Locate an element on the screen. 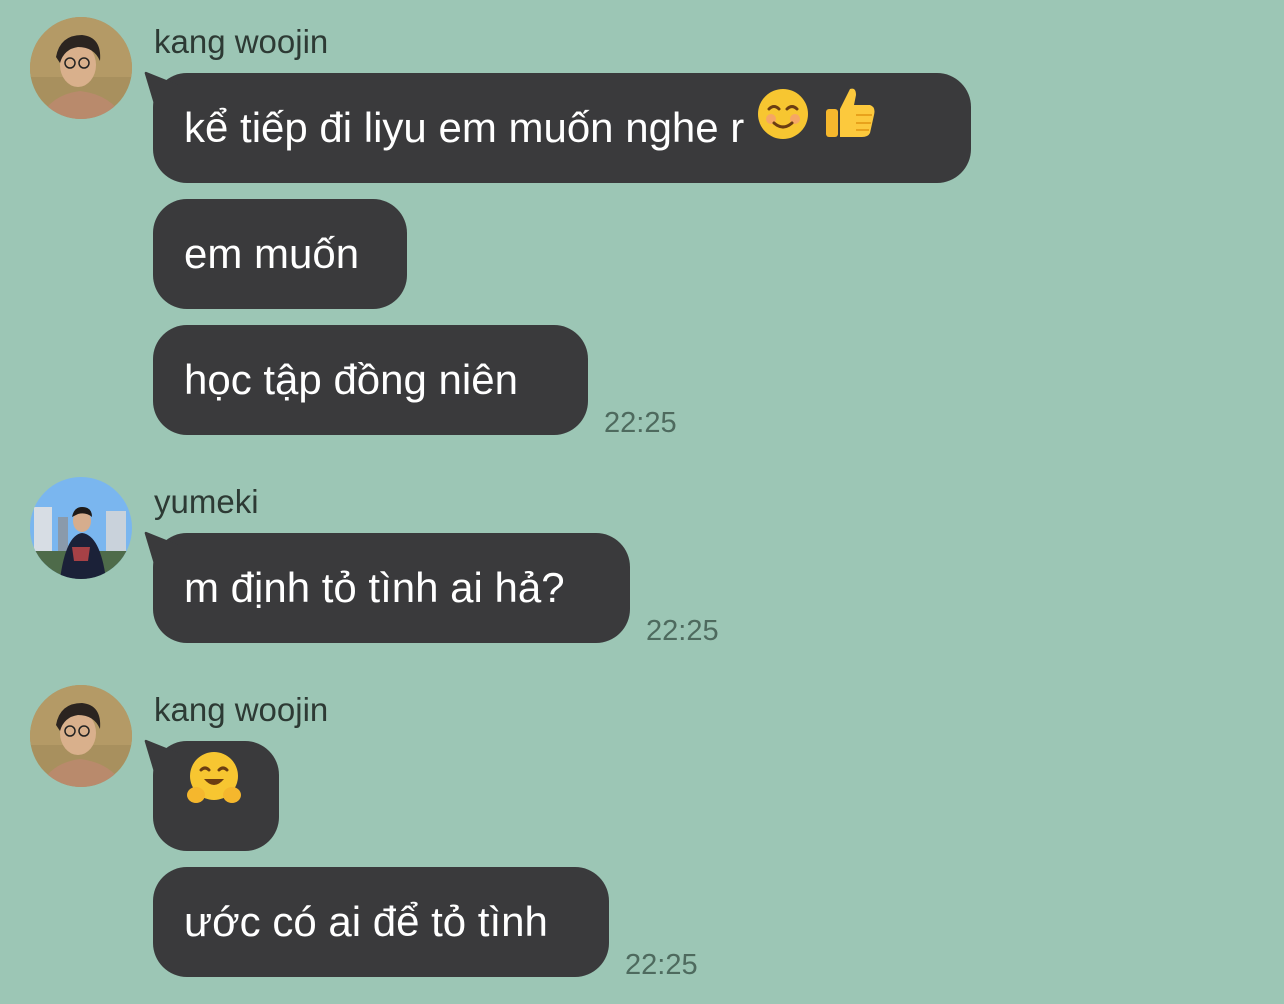 The height and width of the screenshot is (1004, 1284). message-bubble is located at coordinates (216, 796).